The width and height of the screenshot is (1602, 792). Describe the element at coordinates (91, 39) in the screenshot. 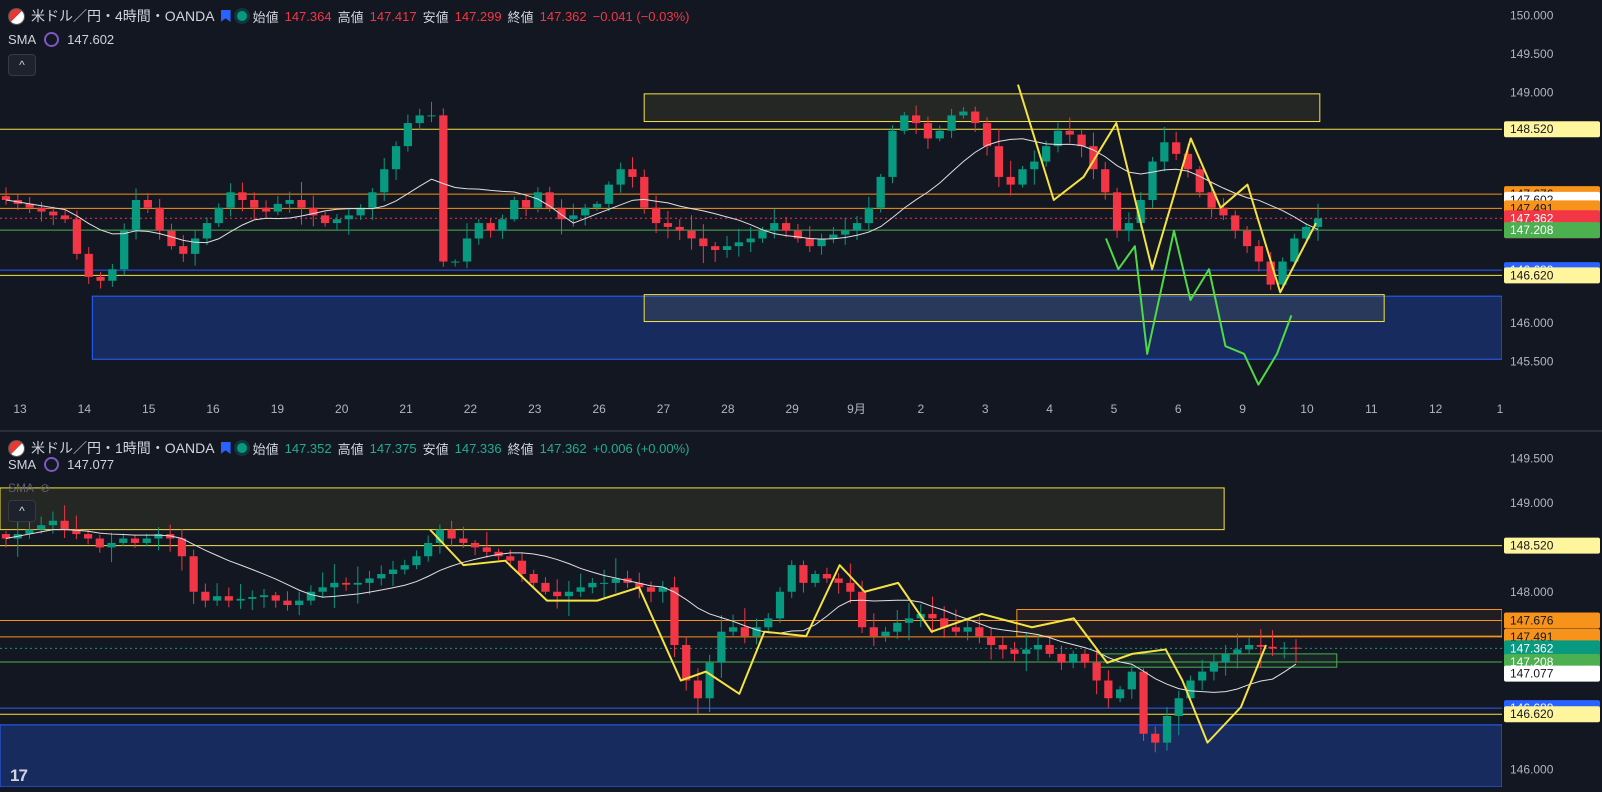

I see `sma-value: 147.602` at that location.